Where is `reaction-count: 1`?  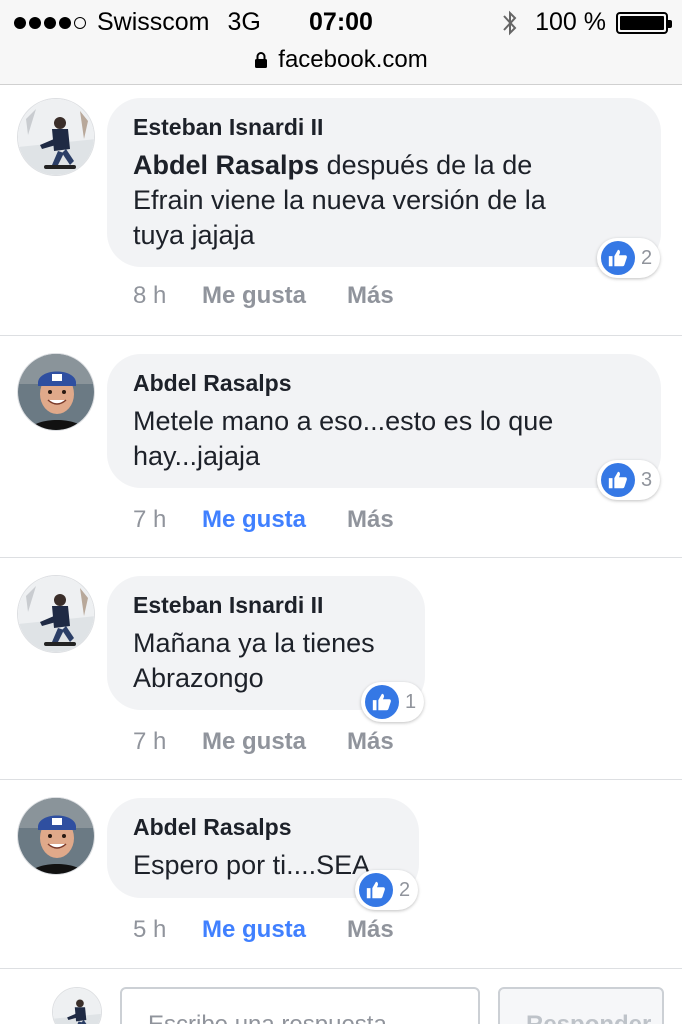
reaction-count: 1 is located at coordinates (411, 701).